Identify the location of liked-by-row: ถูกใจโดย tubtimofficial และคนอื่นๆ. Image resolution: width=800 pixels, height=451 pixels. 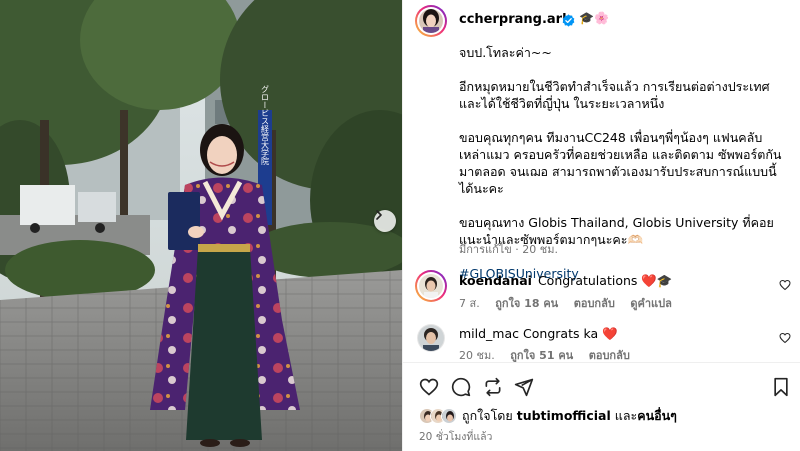
(548, 416).